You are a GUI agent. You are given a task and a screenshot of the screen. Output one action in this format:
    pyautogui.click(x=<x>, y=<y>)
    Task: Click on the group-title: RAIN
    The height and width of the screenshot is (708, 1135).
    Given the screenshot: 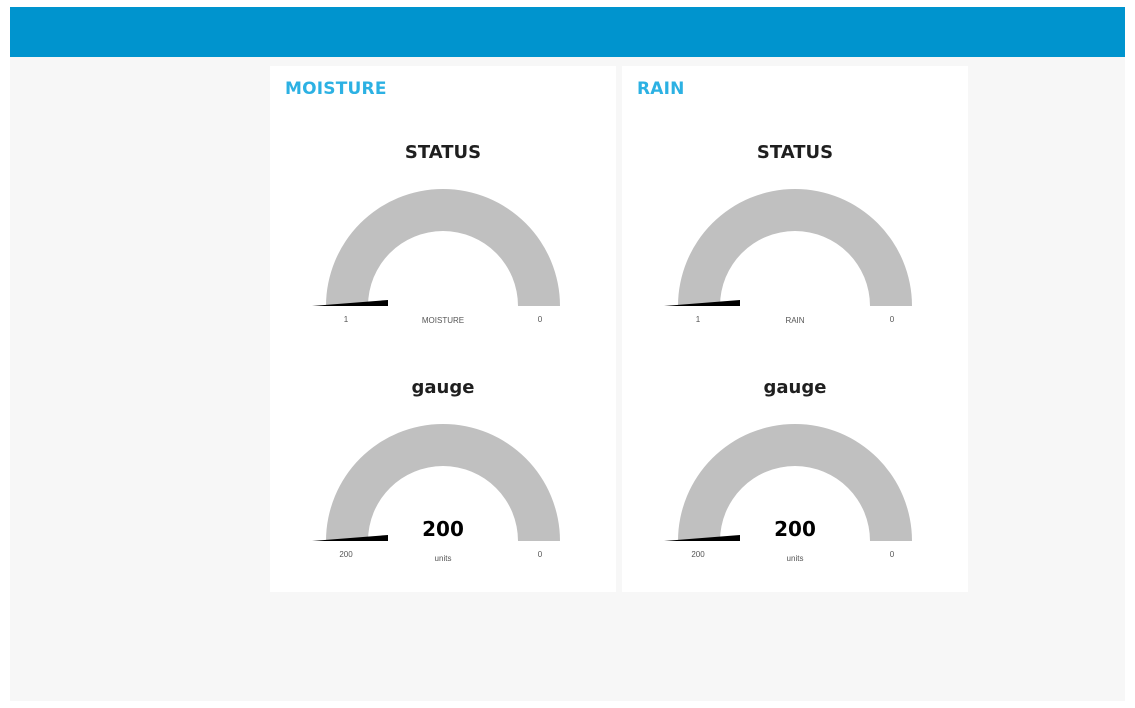 What is the action you would take?
    pyautogui.click(x=661, y=89)
    